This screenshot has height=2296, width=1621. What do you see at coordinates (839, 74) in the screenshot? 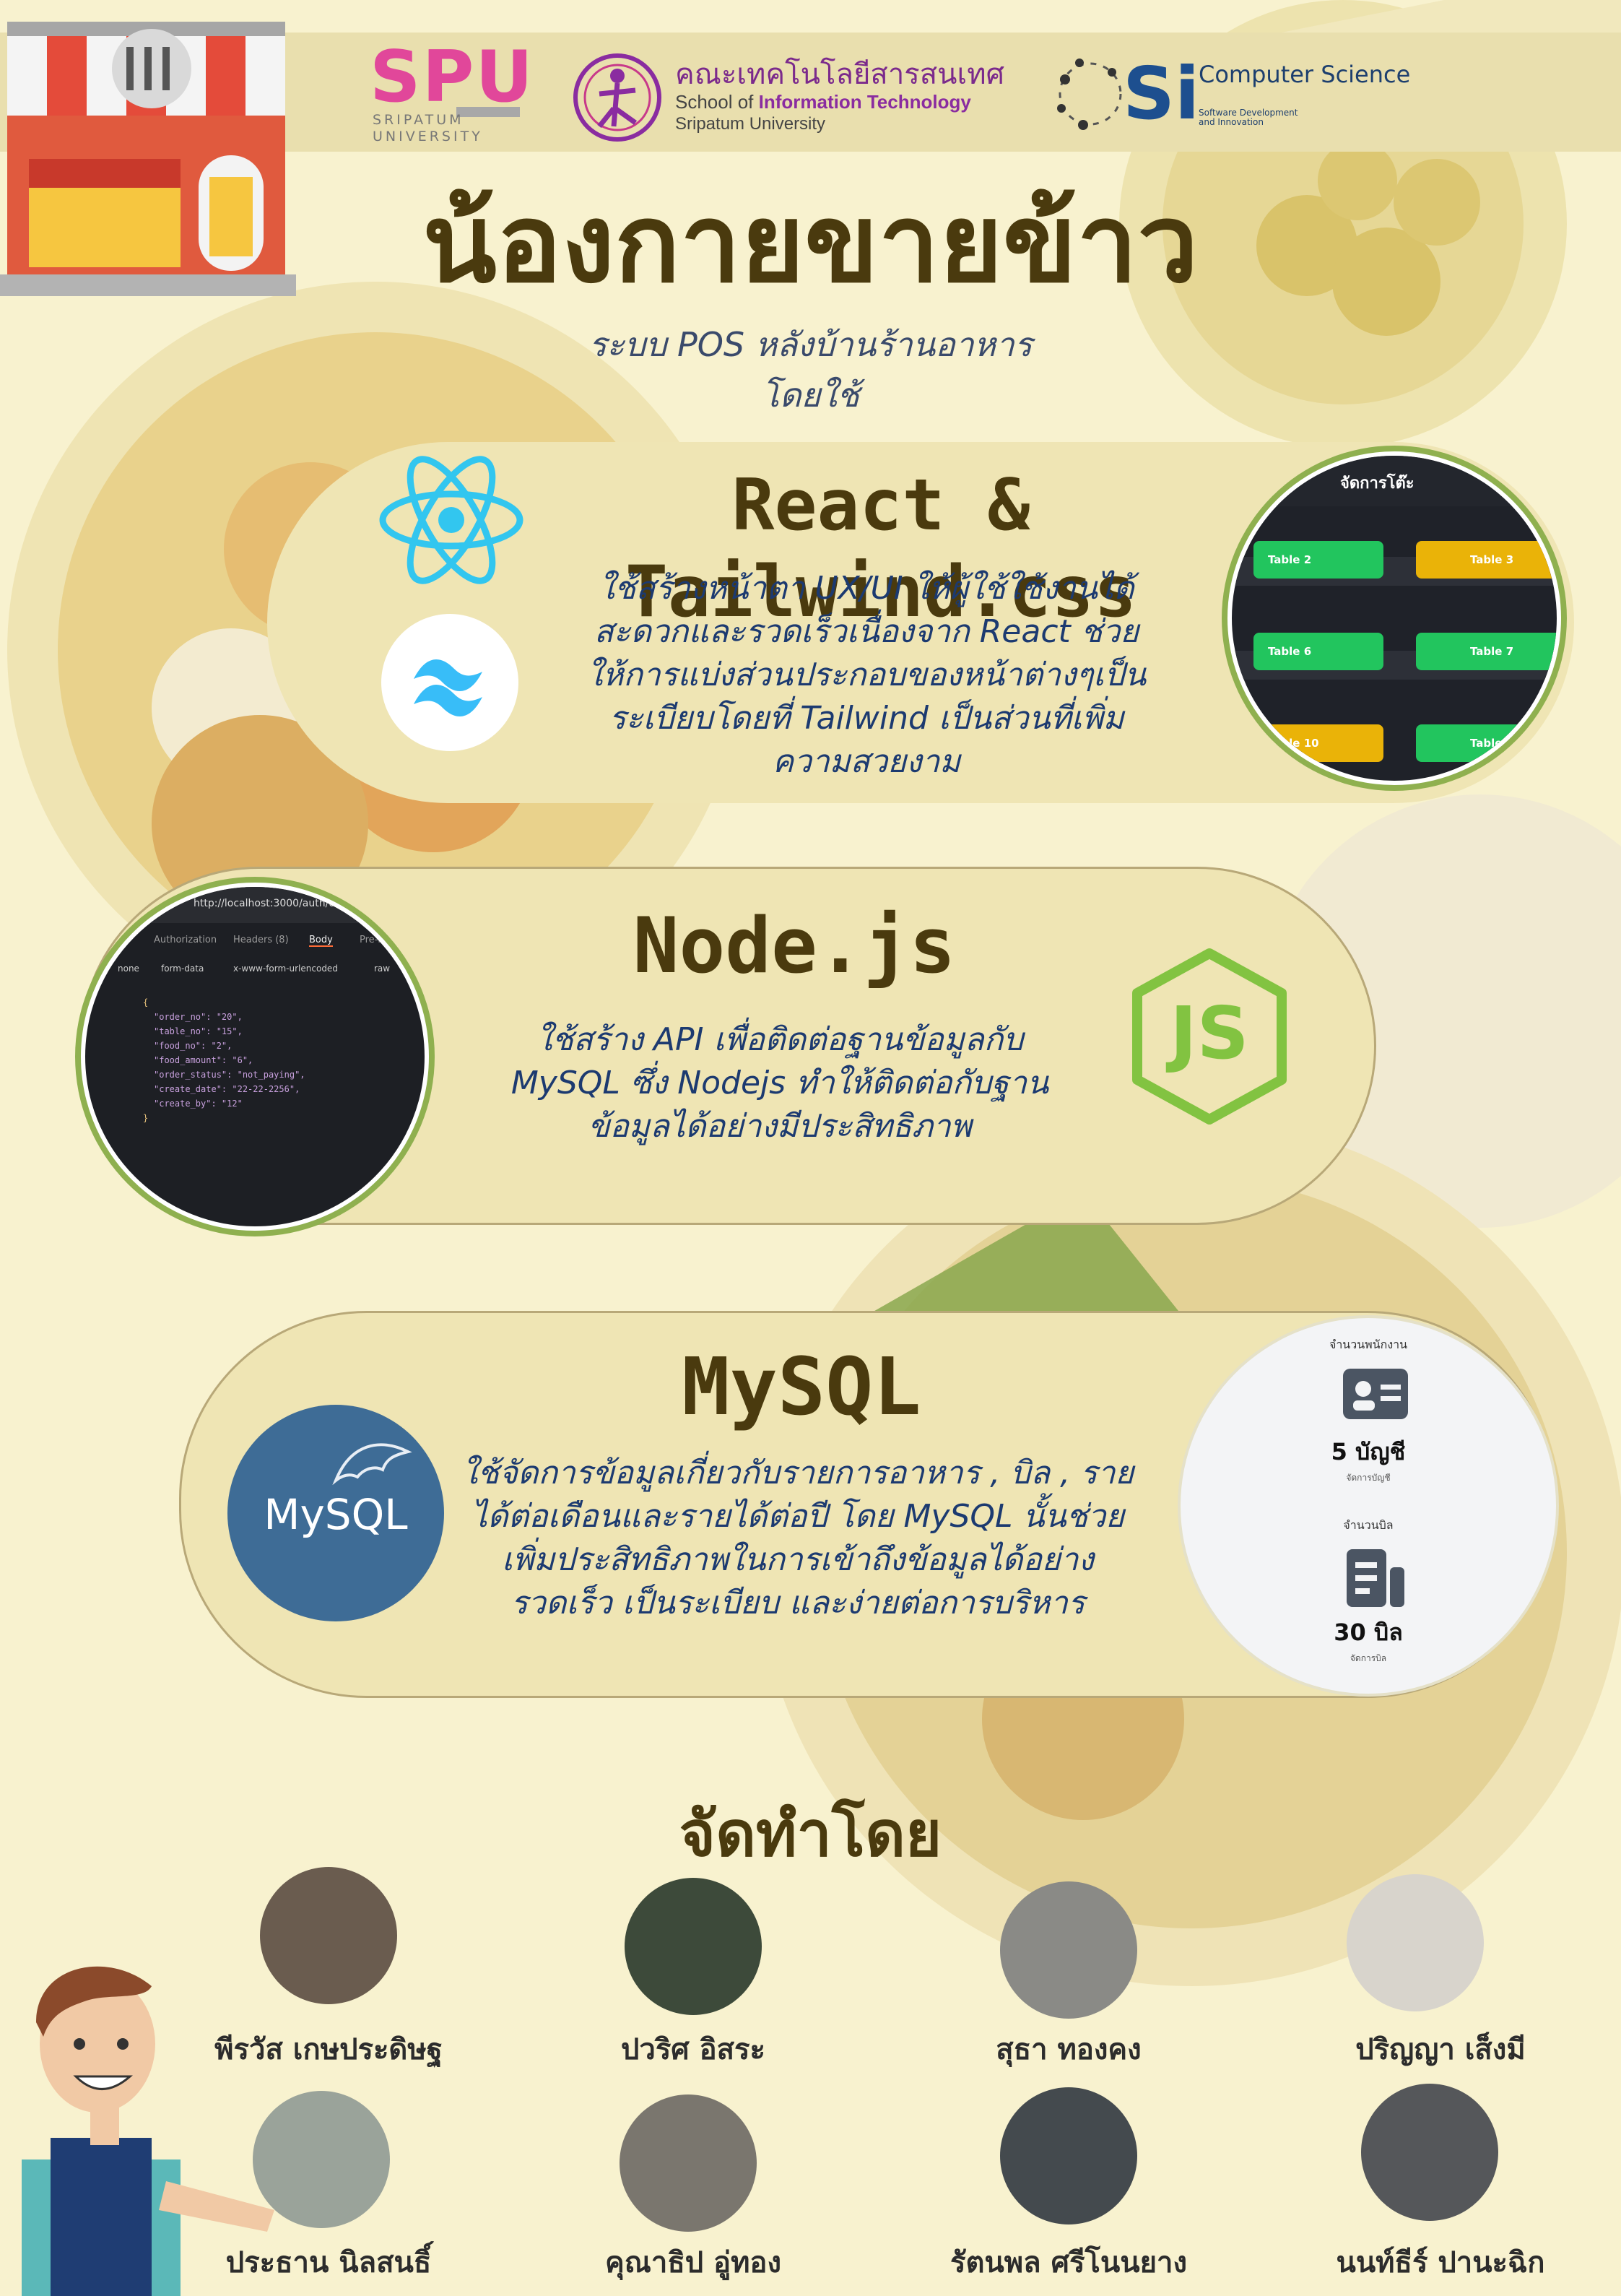
I see `it-school-thai-name: คณะเทคโนโลยีสารสนเทศ` at bounding box center [839, 74].